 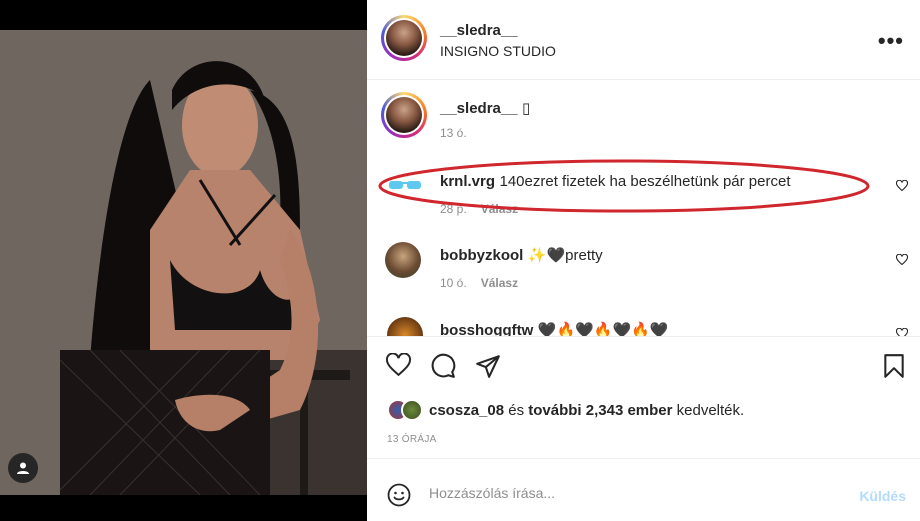 What do you see at coordinates (443, 366) in the screenshot?
I see `comment-icon` at bounding box center [443, 366].